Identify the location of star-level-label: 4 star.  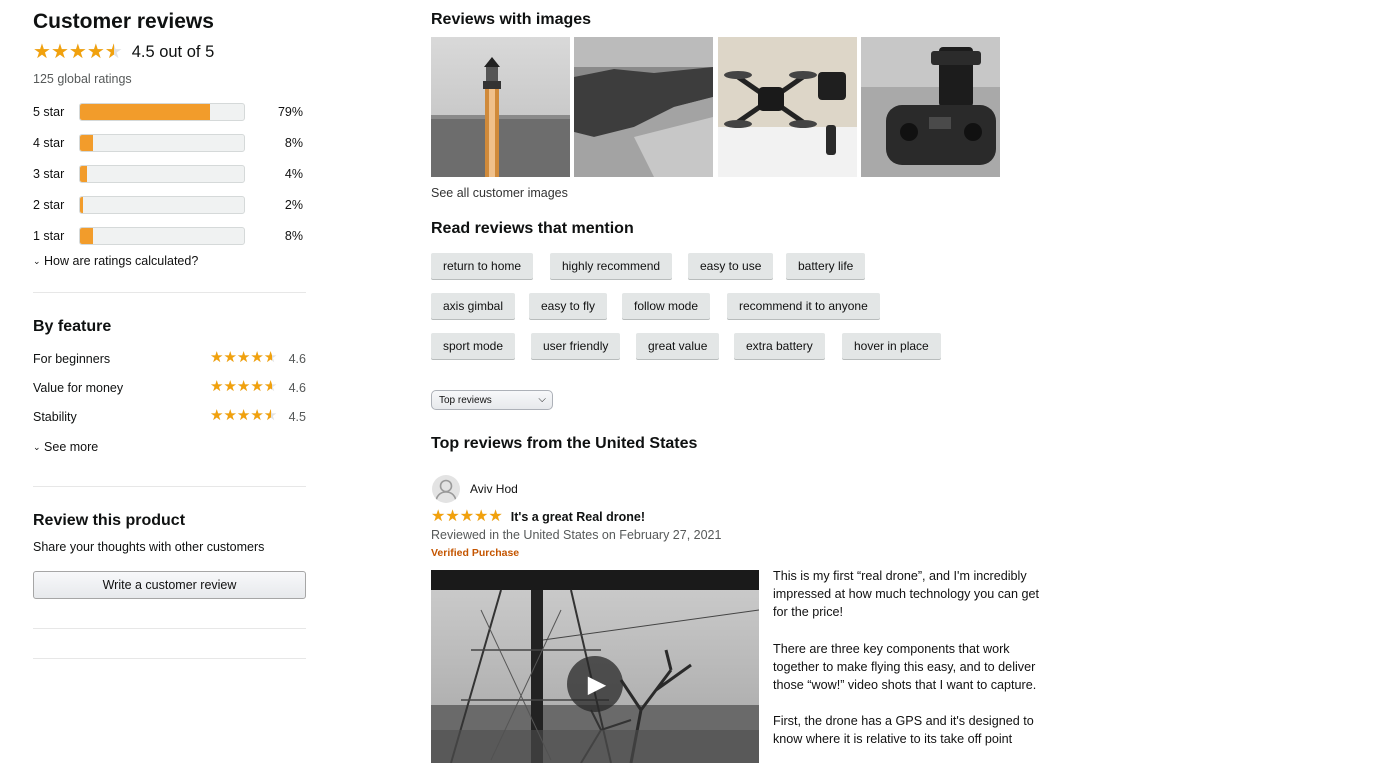
(49, 143).